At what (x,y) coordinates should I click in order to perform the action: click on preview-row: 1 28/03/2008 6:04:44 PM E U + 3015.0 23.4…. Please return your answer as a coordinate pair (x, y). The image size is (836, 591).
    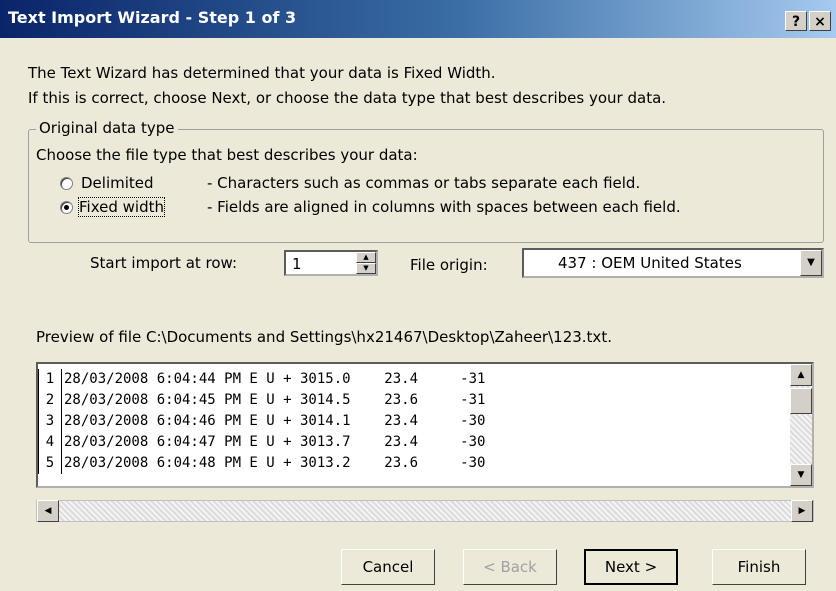
    Looking at the image, I should click on (261, 379).